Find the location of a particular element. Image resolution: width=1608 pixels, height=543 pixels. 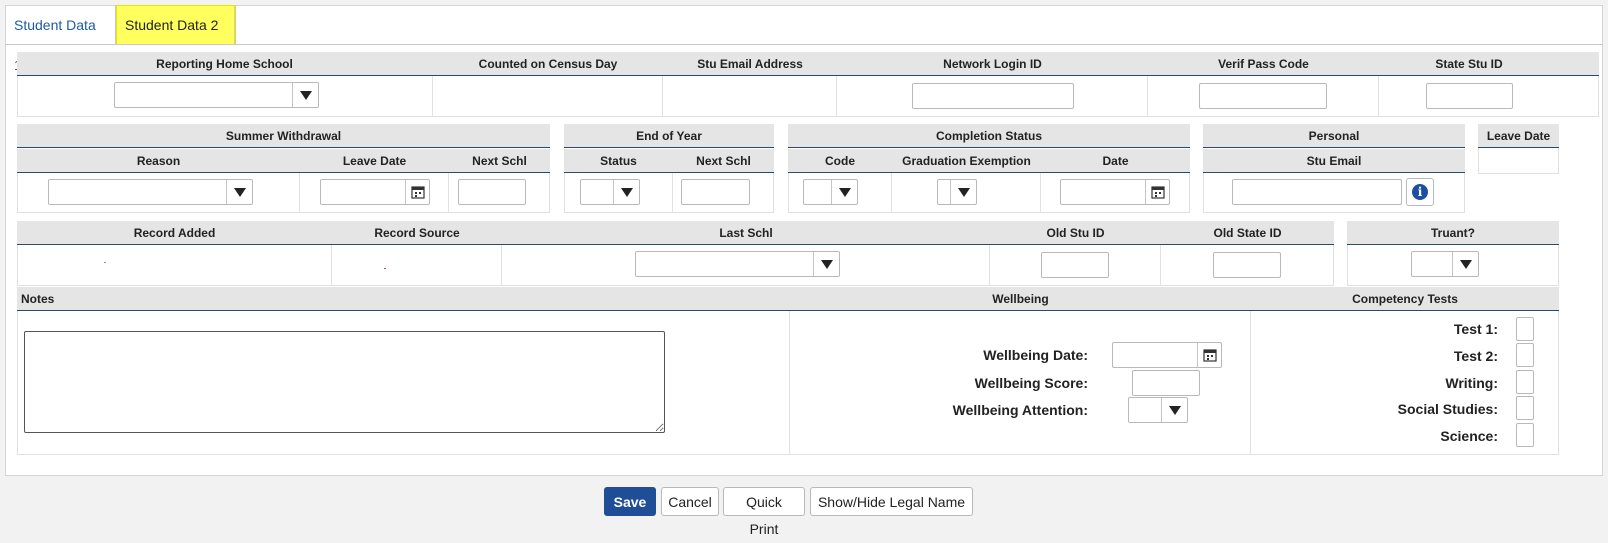

code-label: Code is located at coordinates (840, 161).